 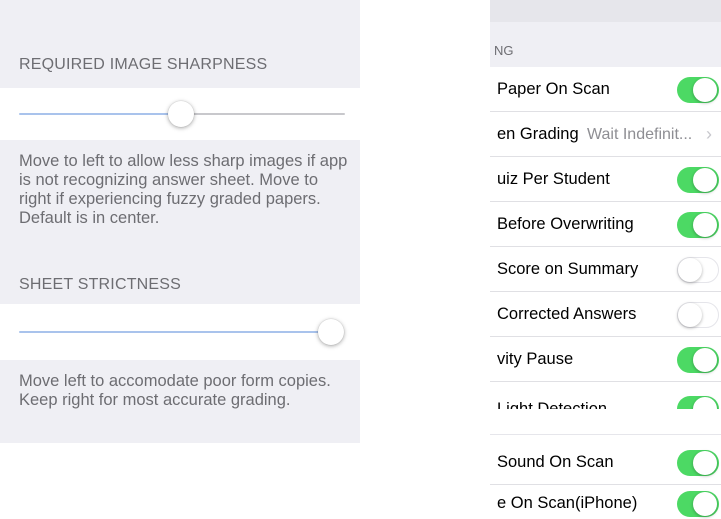 I want to click on settings-row-corrected-answers: Corrected Answers, so click(x=605, y=314).